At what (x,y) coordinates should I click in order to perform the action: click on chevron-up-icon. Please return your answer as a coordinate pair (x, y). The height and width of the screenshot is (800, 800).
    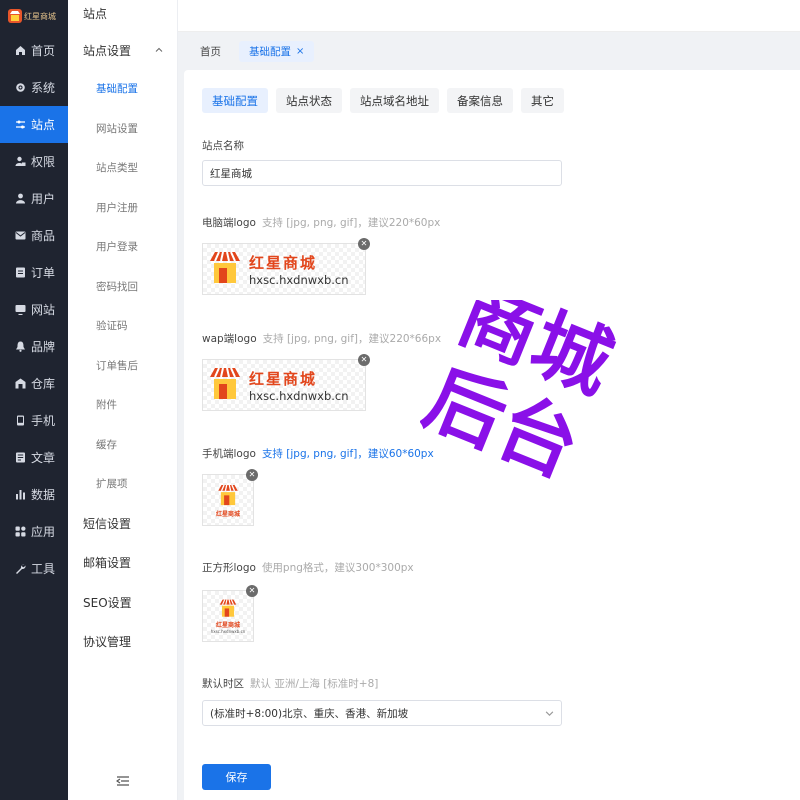
    Looking at the image, I should click on (159, 49).